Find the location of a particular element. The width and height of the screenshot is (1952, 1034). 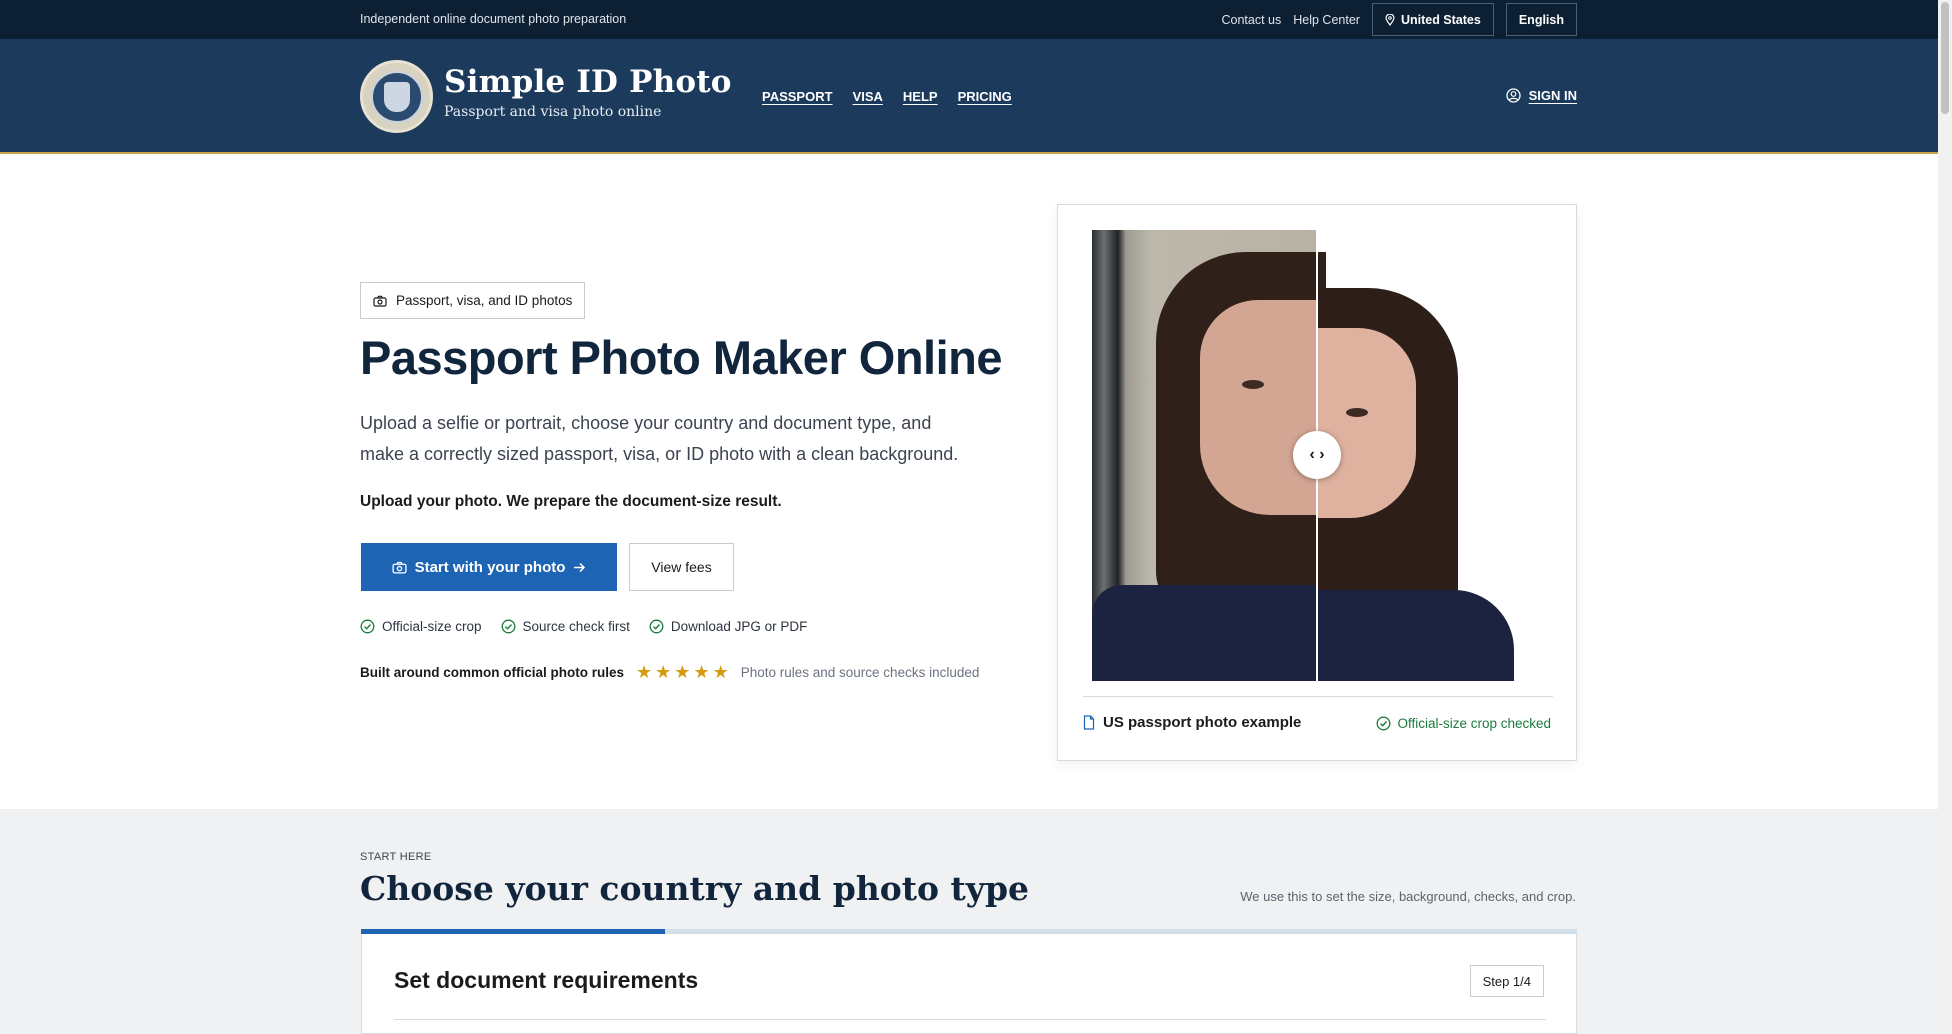

nav-help: HELP is located at coordinates (920, 96).